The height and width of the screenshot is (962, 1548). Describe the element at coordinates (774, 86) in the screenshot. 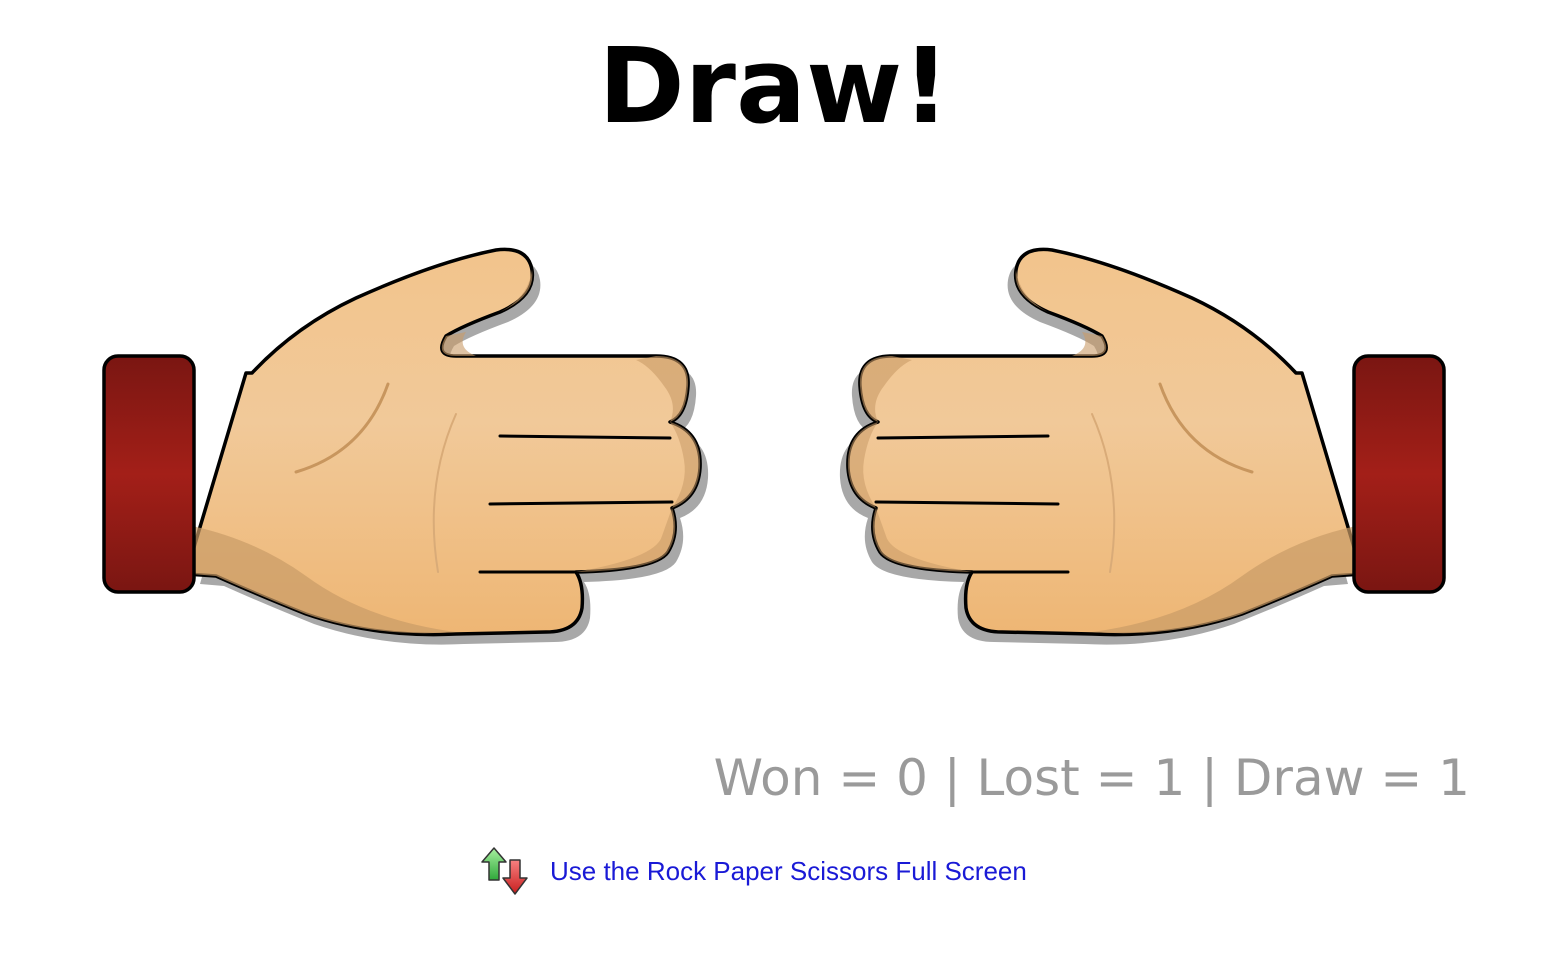

I see `result-title: Draw!` at that location.